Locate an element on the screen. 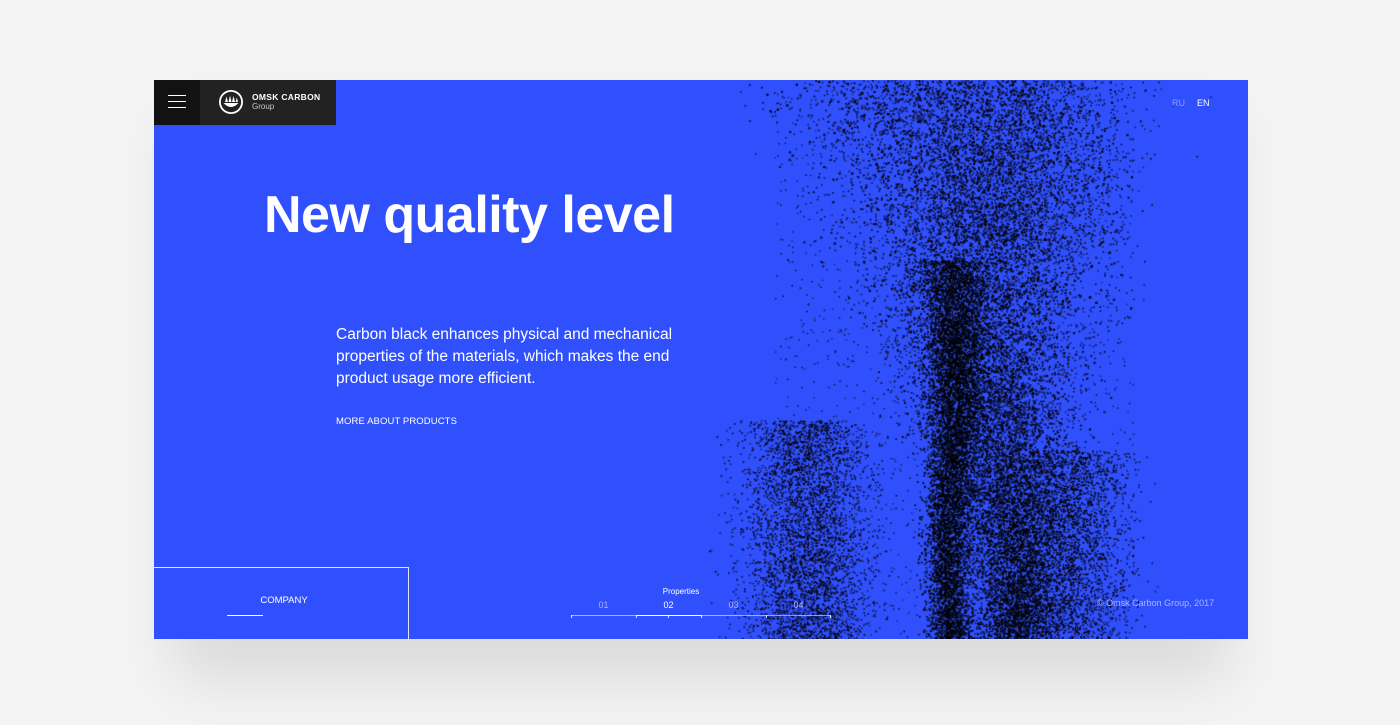  hero-title: New quality level is located at coordinates (469, 215).